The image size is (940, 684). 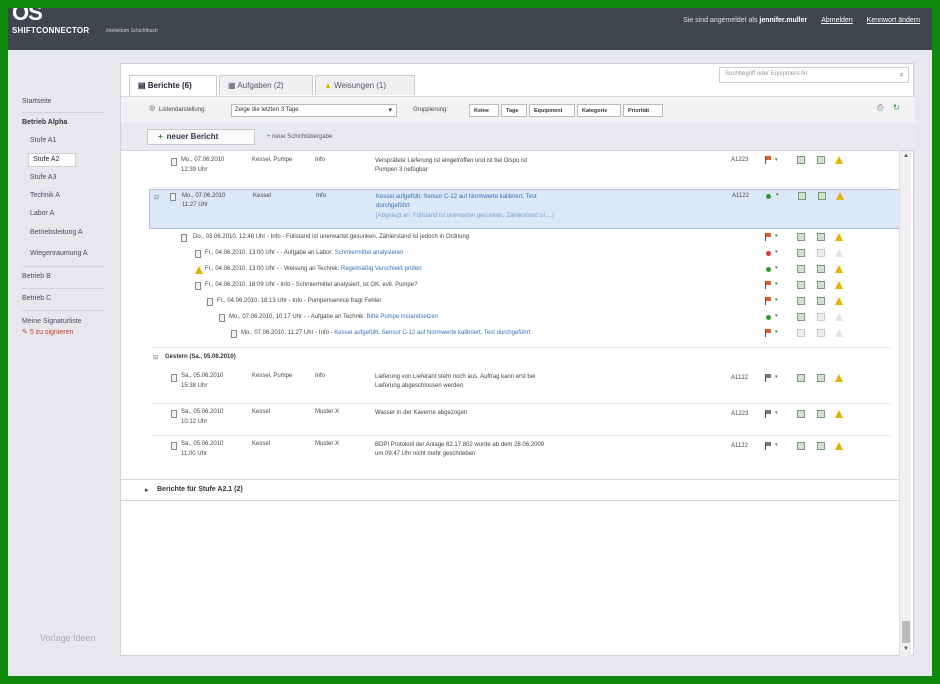 I want to click on thread-link: Regelmäßig Verschleiß prüfen, so click(x=381, y=269).